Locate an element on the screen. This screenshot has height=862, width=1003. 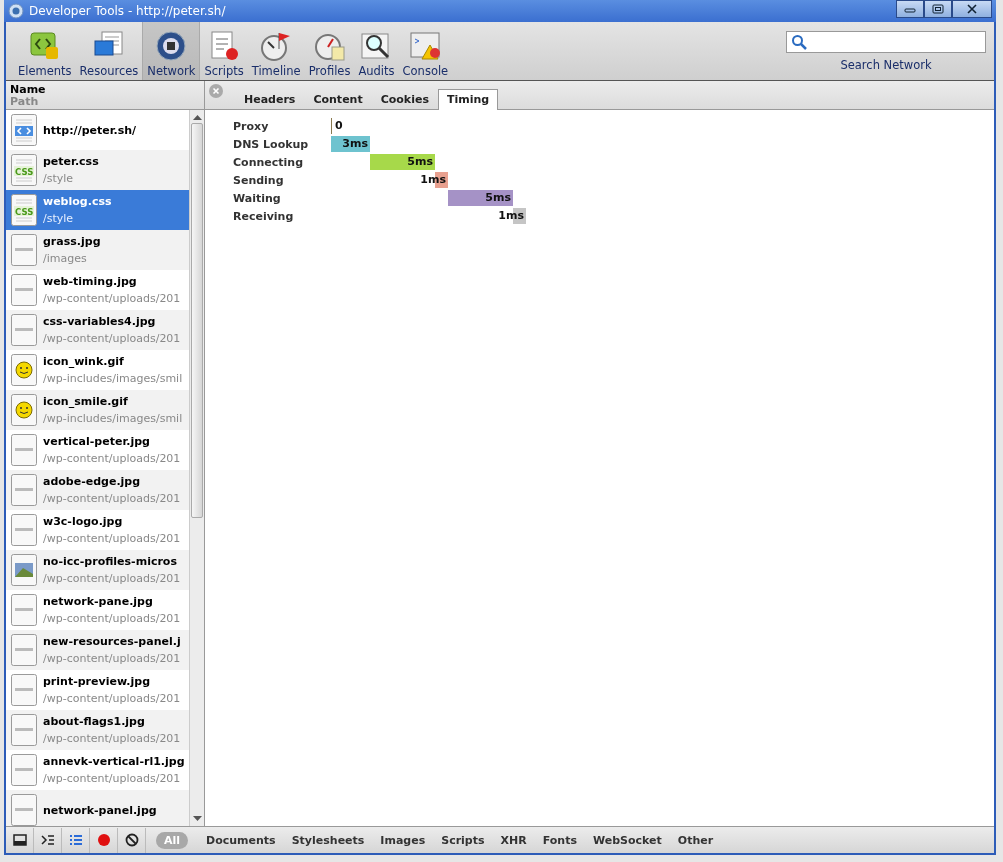
resource-row: no-icc-profiles-micros /wp-content/uploads/201 is located at coordinates (97, 570).